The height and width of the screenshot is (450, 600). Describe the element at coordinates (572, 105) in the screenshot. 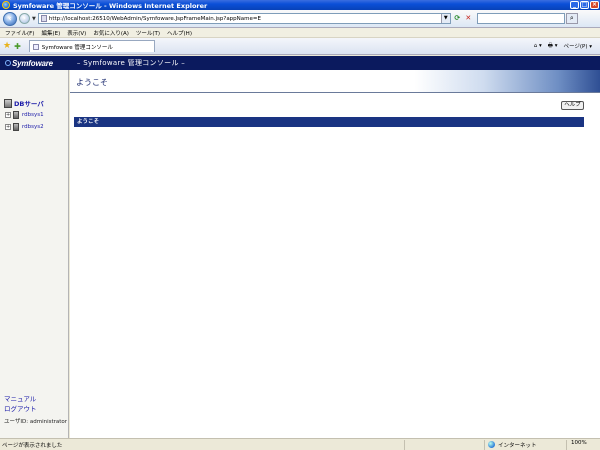

I see `help-button: ヘルプ` at that location.